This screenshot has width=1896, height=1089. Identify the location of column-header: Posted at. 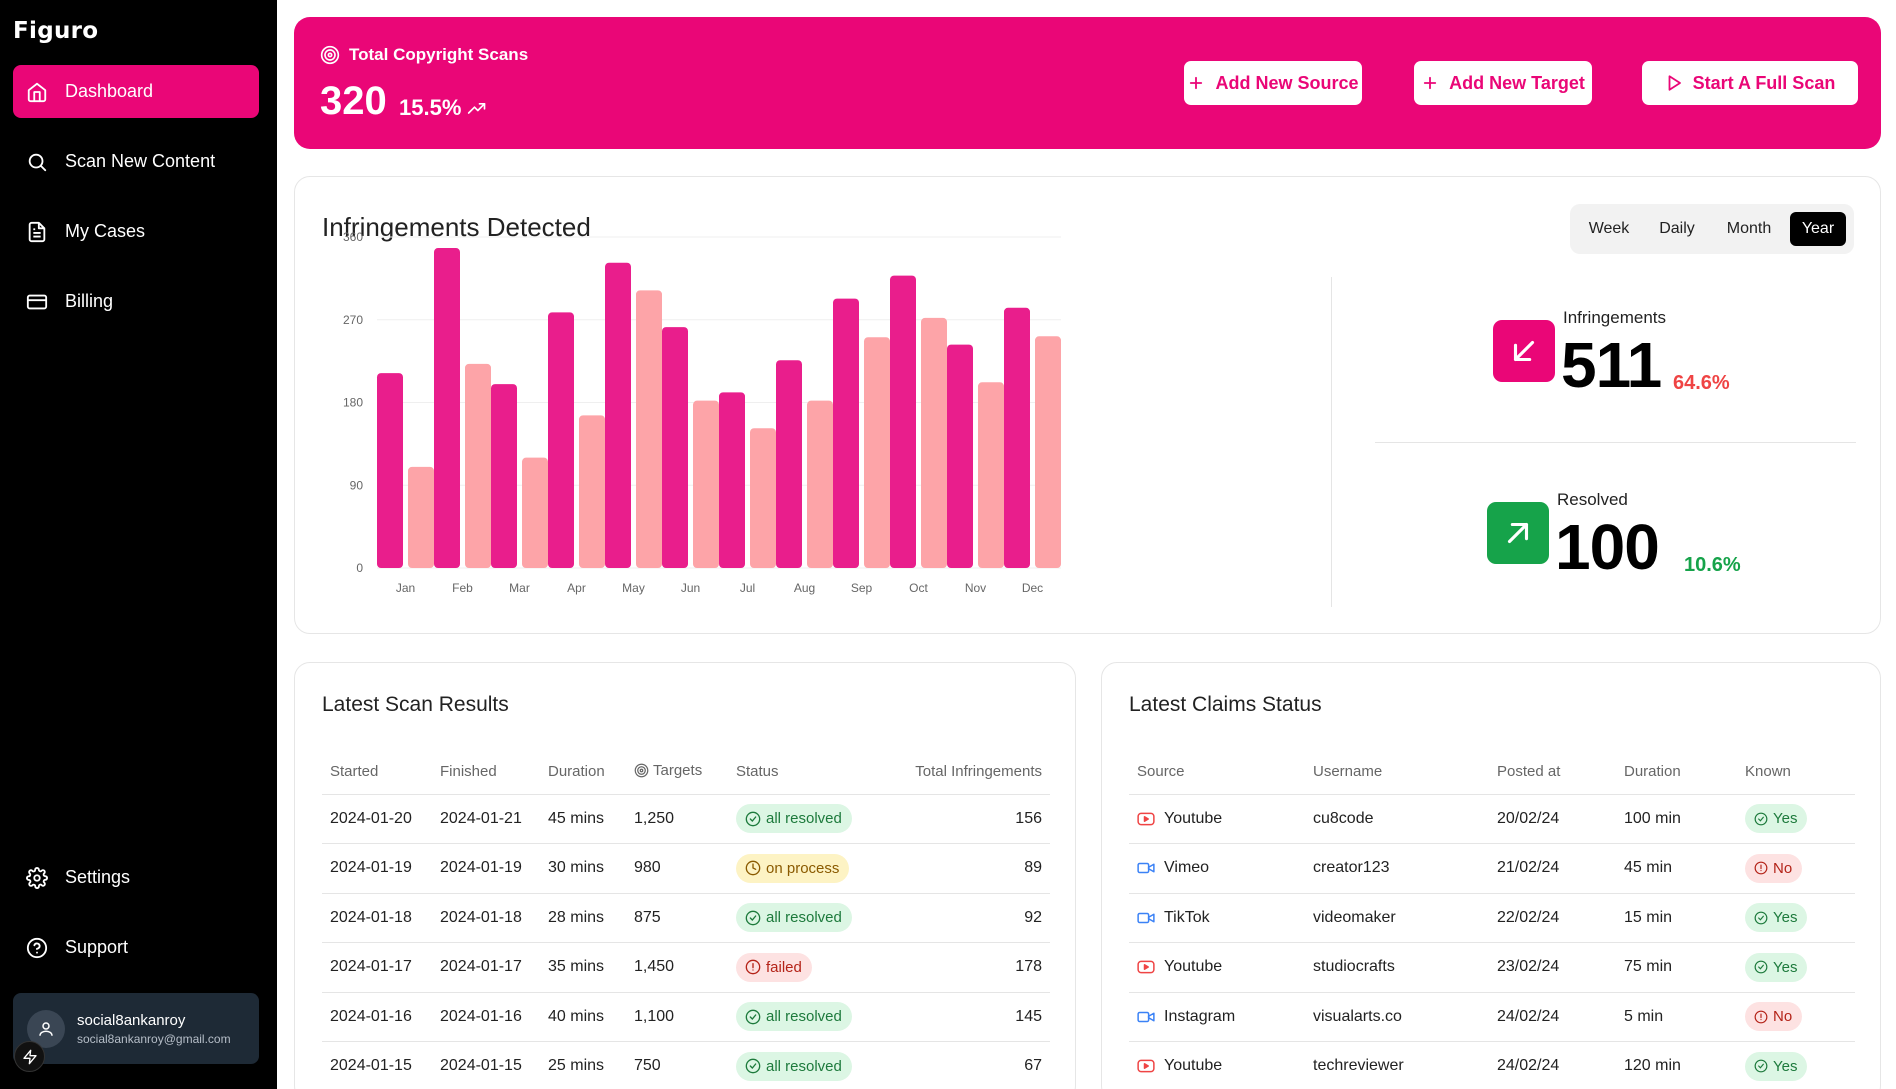
(1552, 772).